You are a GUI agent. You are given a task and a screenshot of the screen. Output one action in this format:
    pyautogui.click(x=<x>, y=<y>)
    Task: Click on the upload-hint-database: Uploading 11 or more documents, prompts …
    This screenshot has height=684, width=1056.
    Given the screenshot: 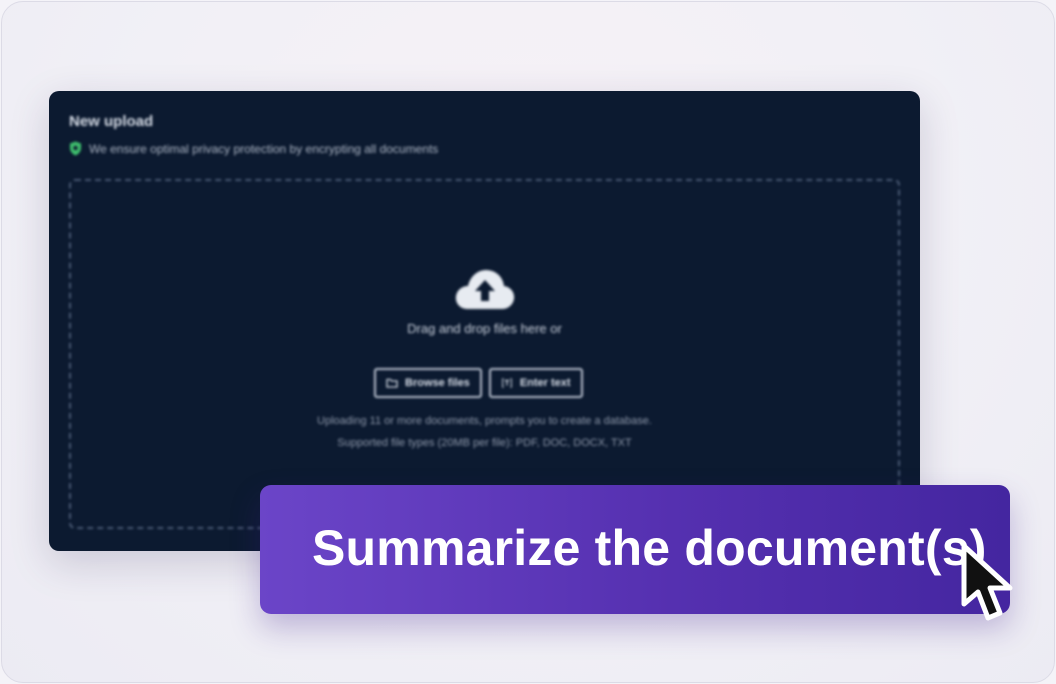 What is the action you would take?
    pyautogui.click(x=484, y=421)
    